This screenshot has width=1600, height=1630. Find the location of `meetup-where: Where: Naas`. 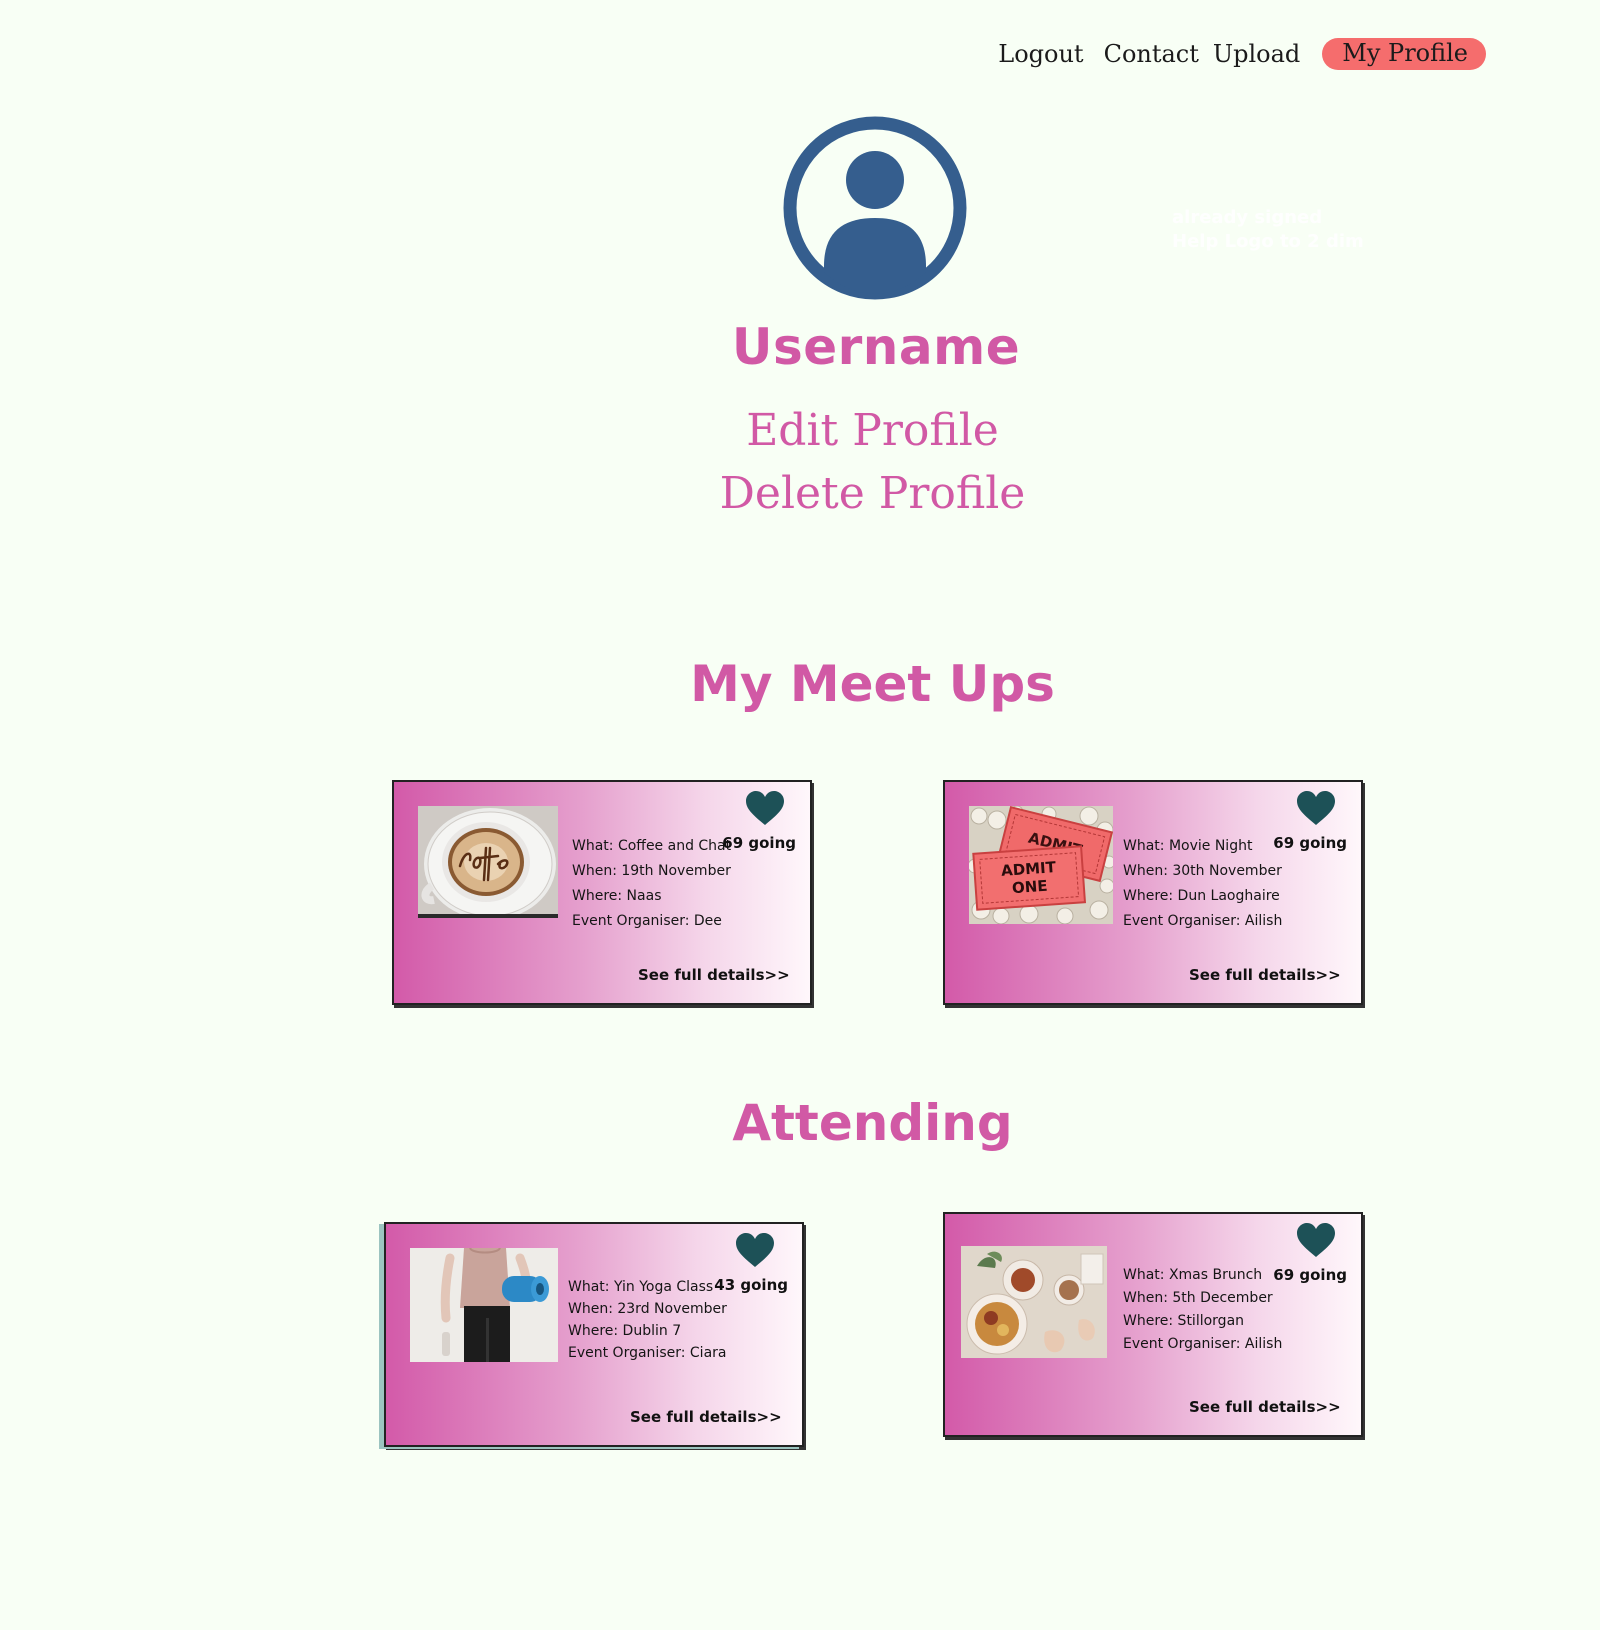

meetup-where: Where: Naas is located at coordinates (617, 896).